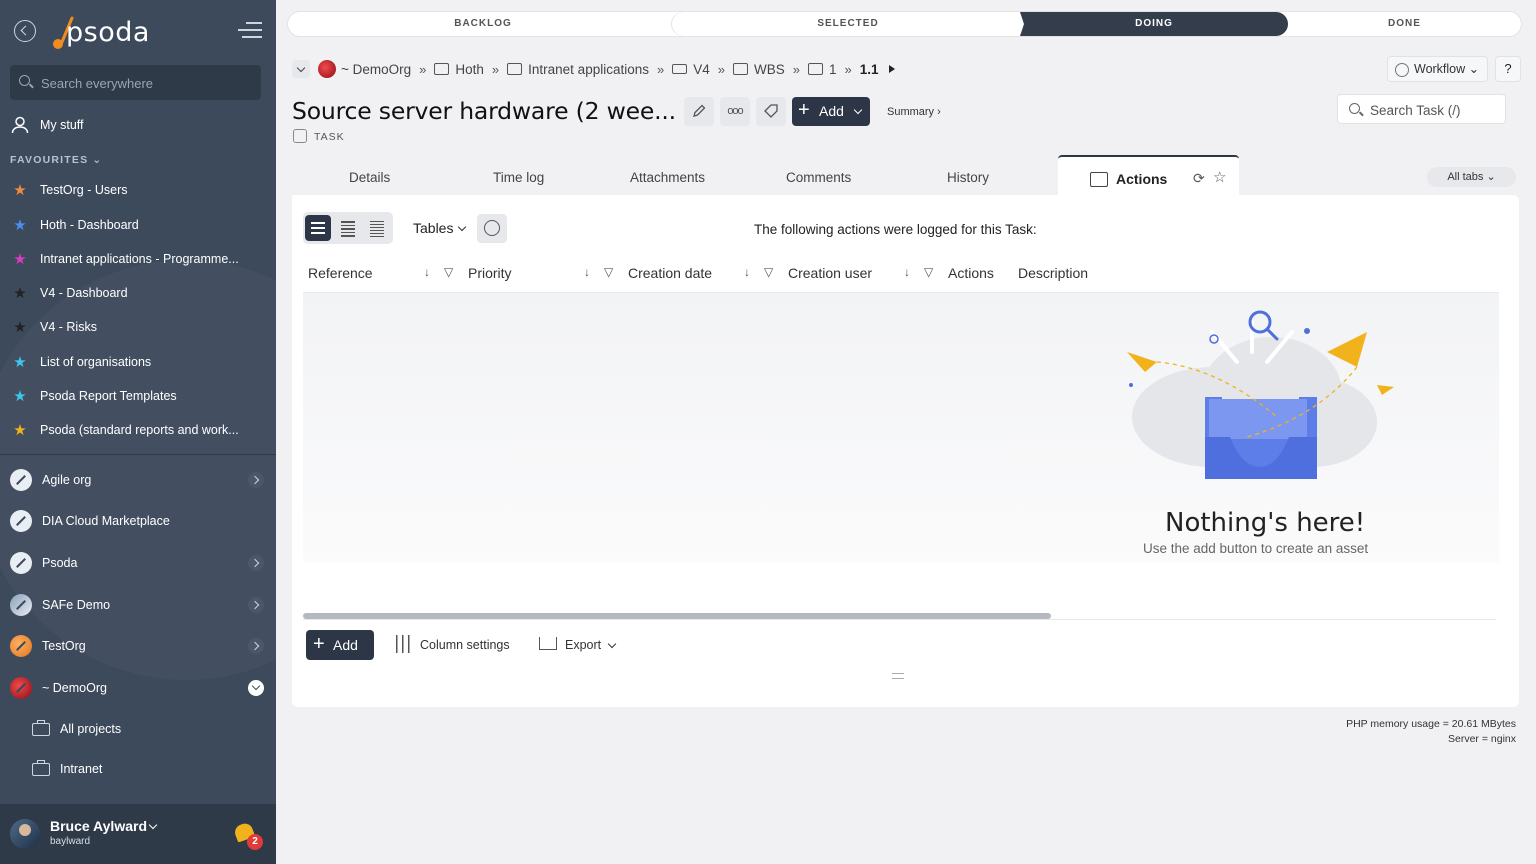  I want to click on workflow-step-done: DONE, so click(1404, 24).